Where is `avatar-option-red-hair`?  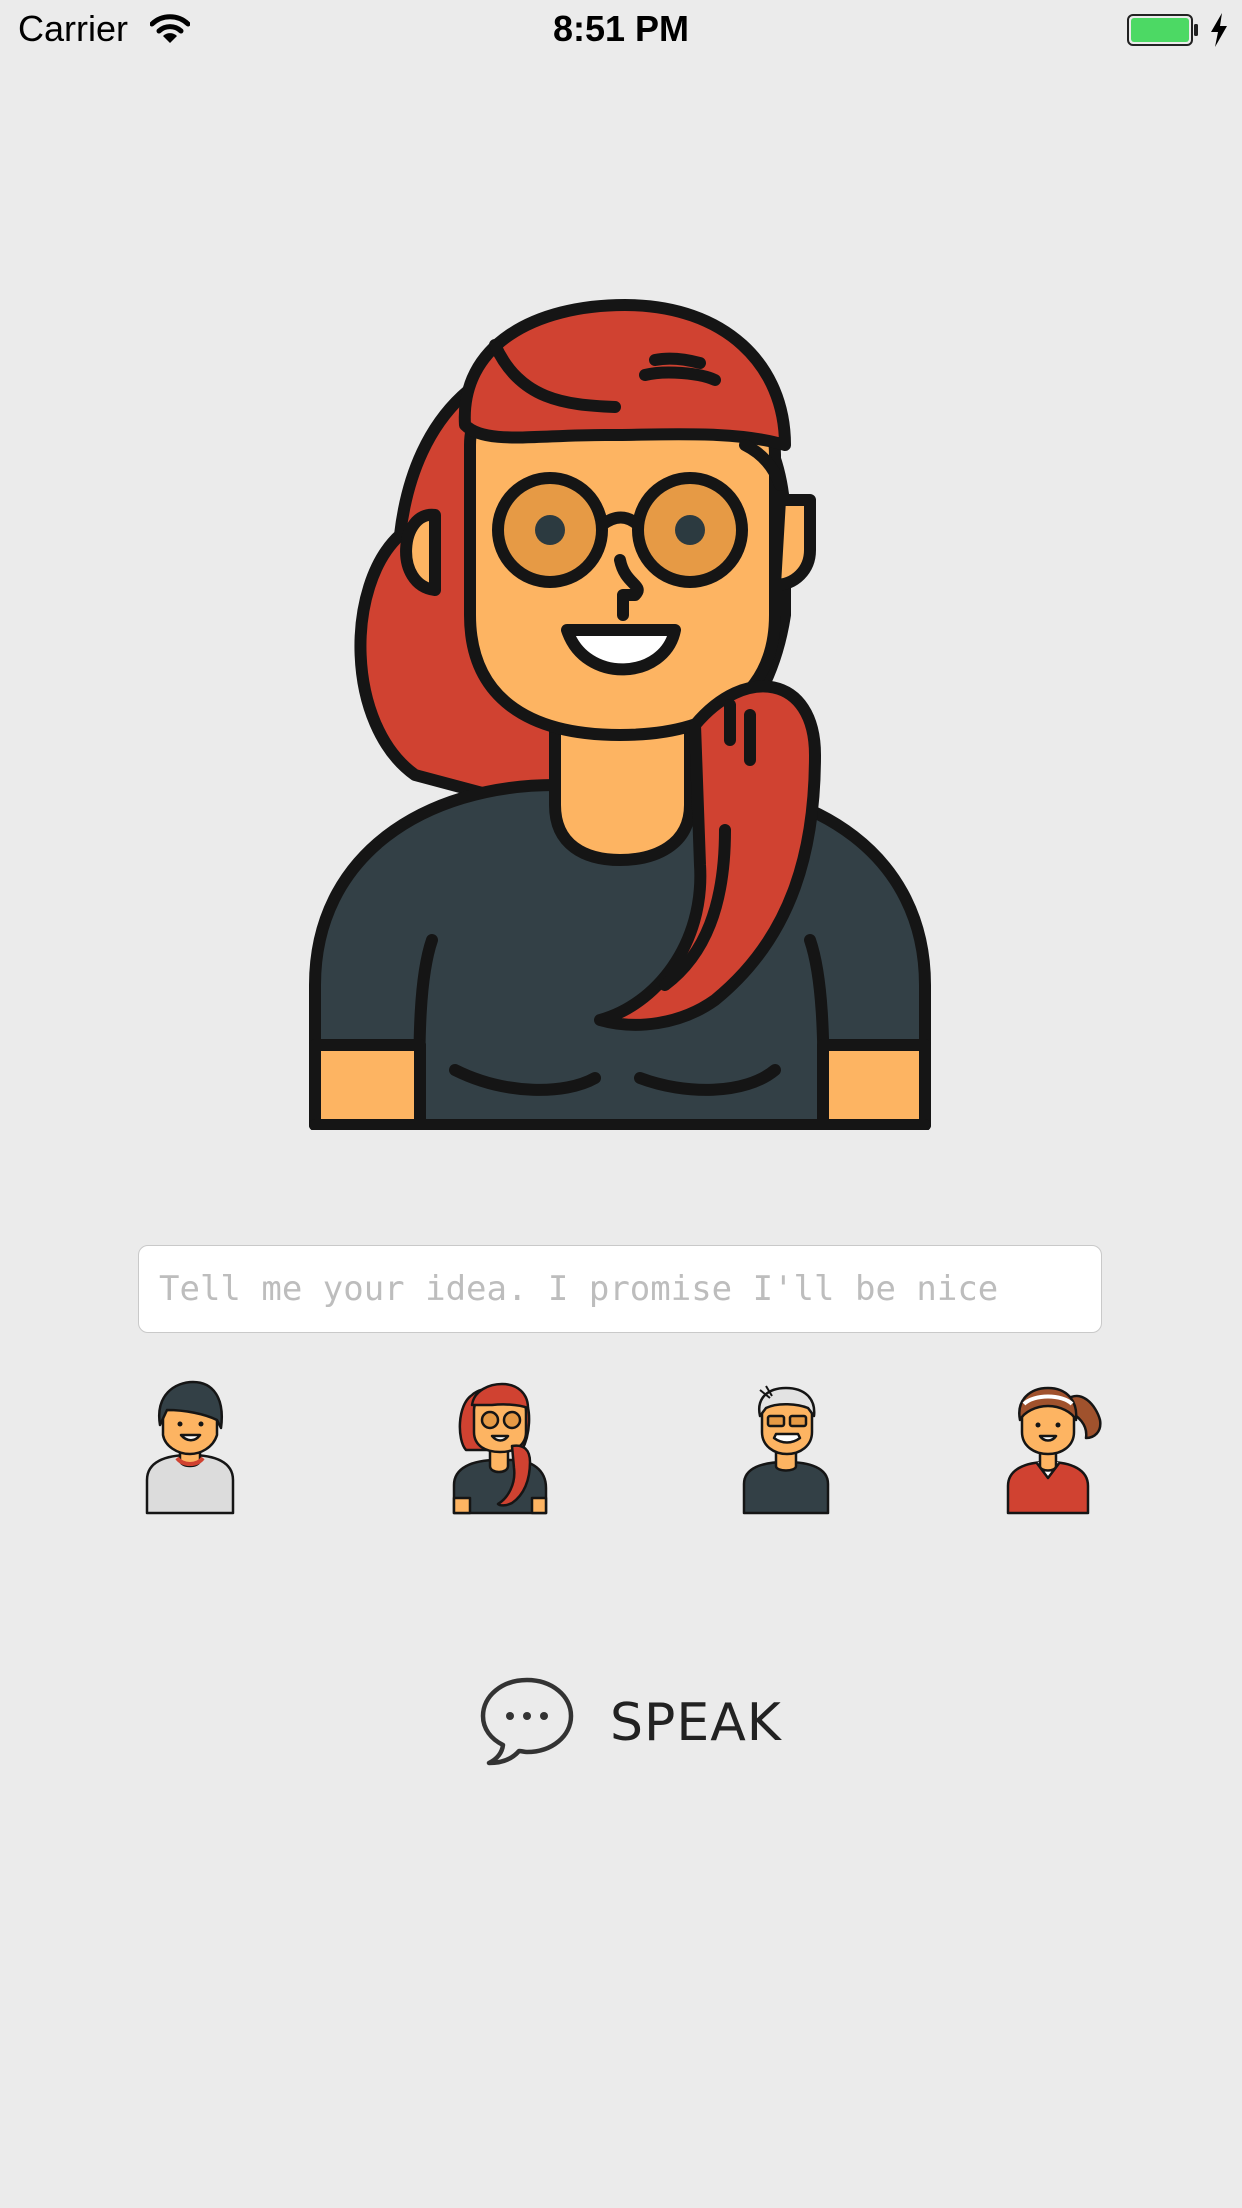 avatar-option-red-hair is located at coordinates (500, 1447).